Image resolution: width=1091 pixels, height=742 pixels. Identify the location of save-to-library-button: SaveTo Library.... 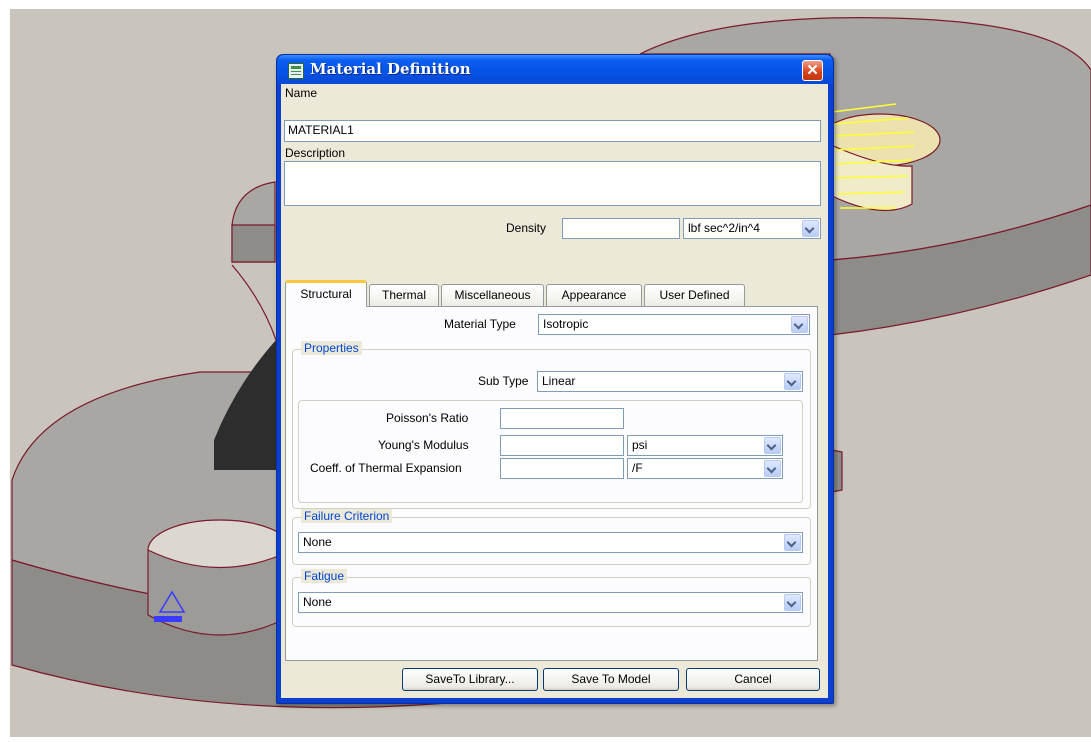
(470, 679).